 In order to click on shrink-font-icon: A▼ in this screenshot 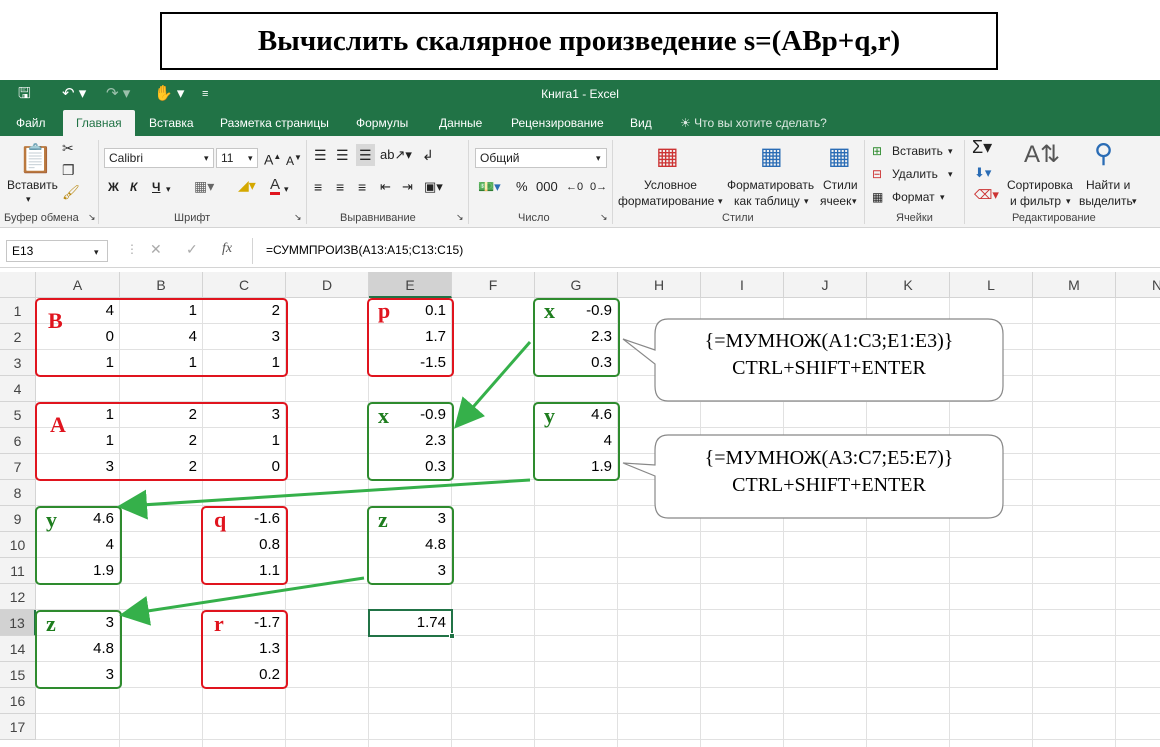, I will do `click(294, 159)`.